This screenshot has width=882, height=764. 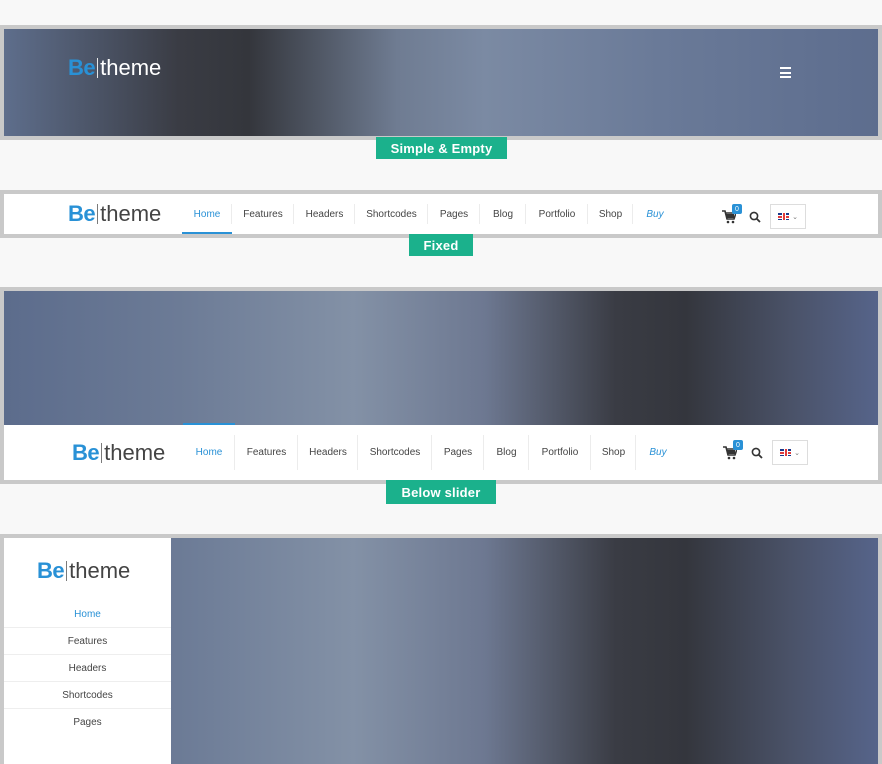 What do you see at coordinates (441, 492) in the screenshot?
I see `label-below-slider: Below slider` at bounding box center [441, 492].